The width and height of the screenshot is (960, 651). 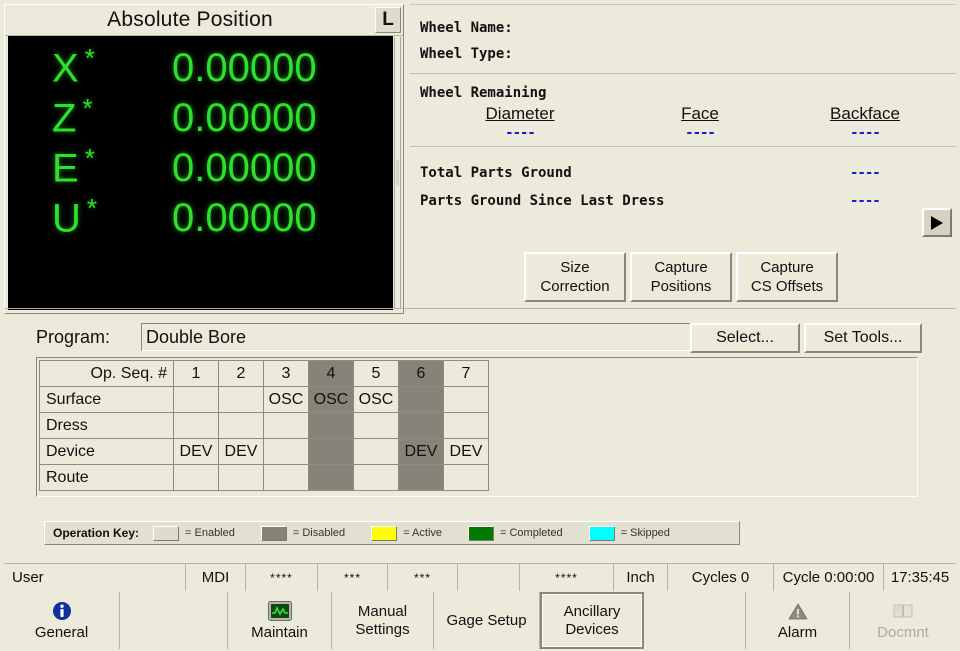 I want to click on opseq-column-header-5: 5, so click(x=376, y=373).